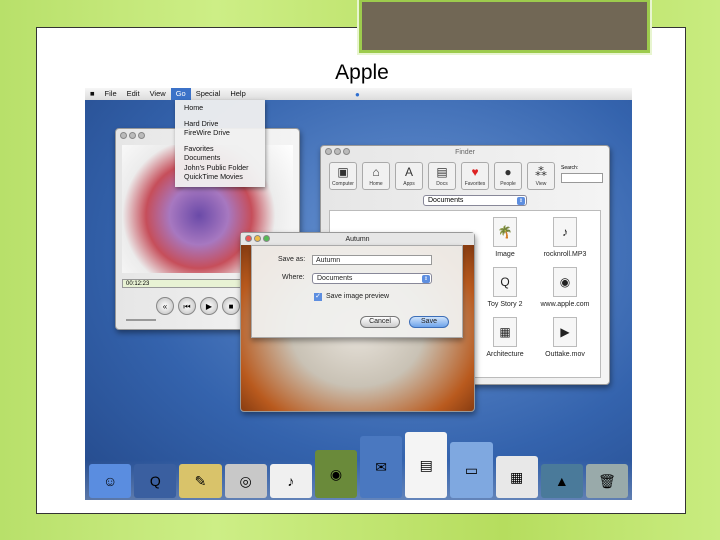  Describe the element at coordinates (475, 200) in the screenshot. I see `location-popup: Documents ⇕` at that location.